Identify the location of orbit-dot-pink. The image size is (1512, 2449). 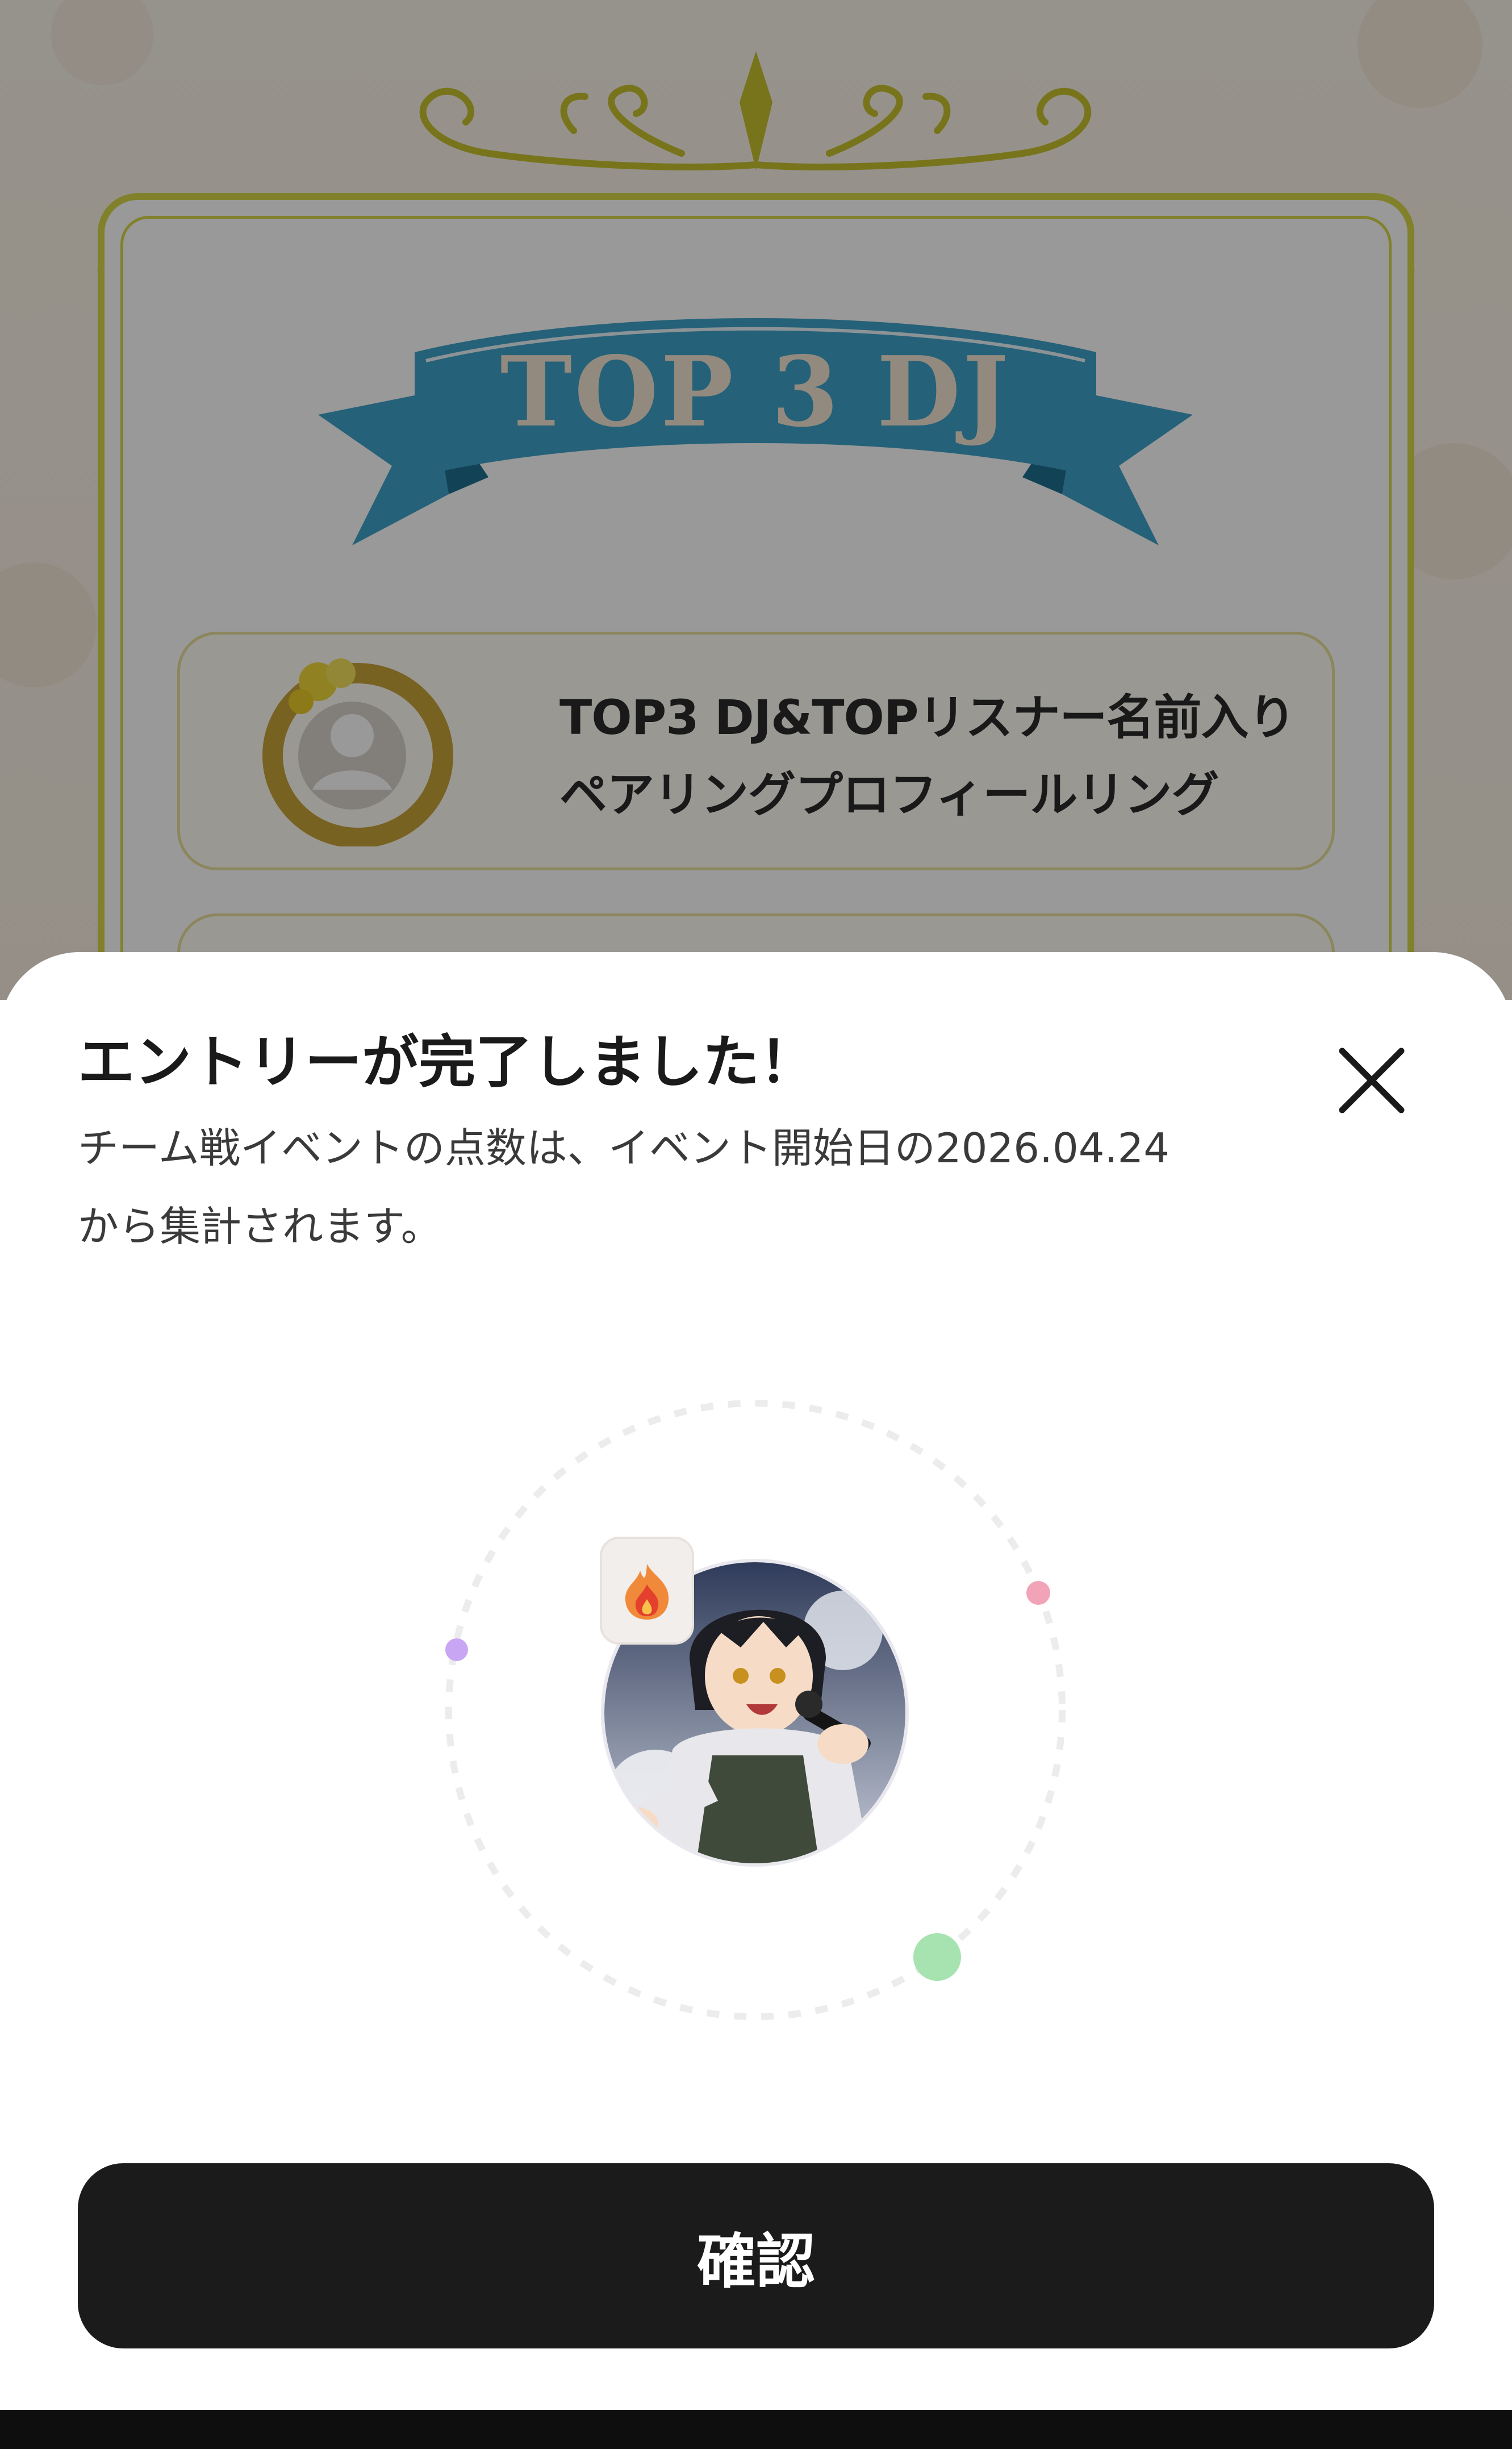
(1038, 1593).